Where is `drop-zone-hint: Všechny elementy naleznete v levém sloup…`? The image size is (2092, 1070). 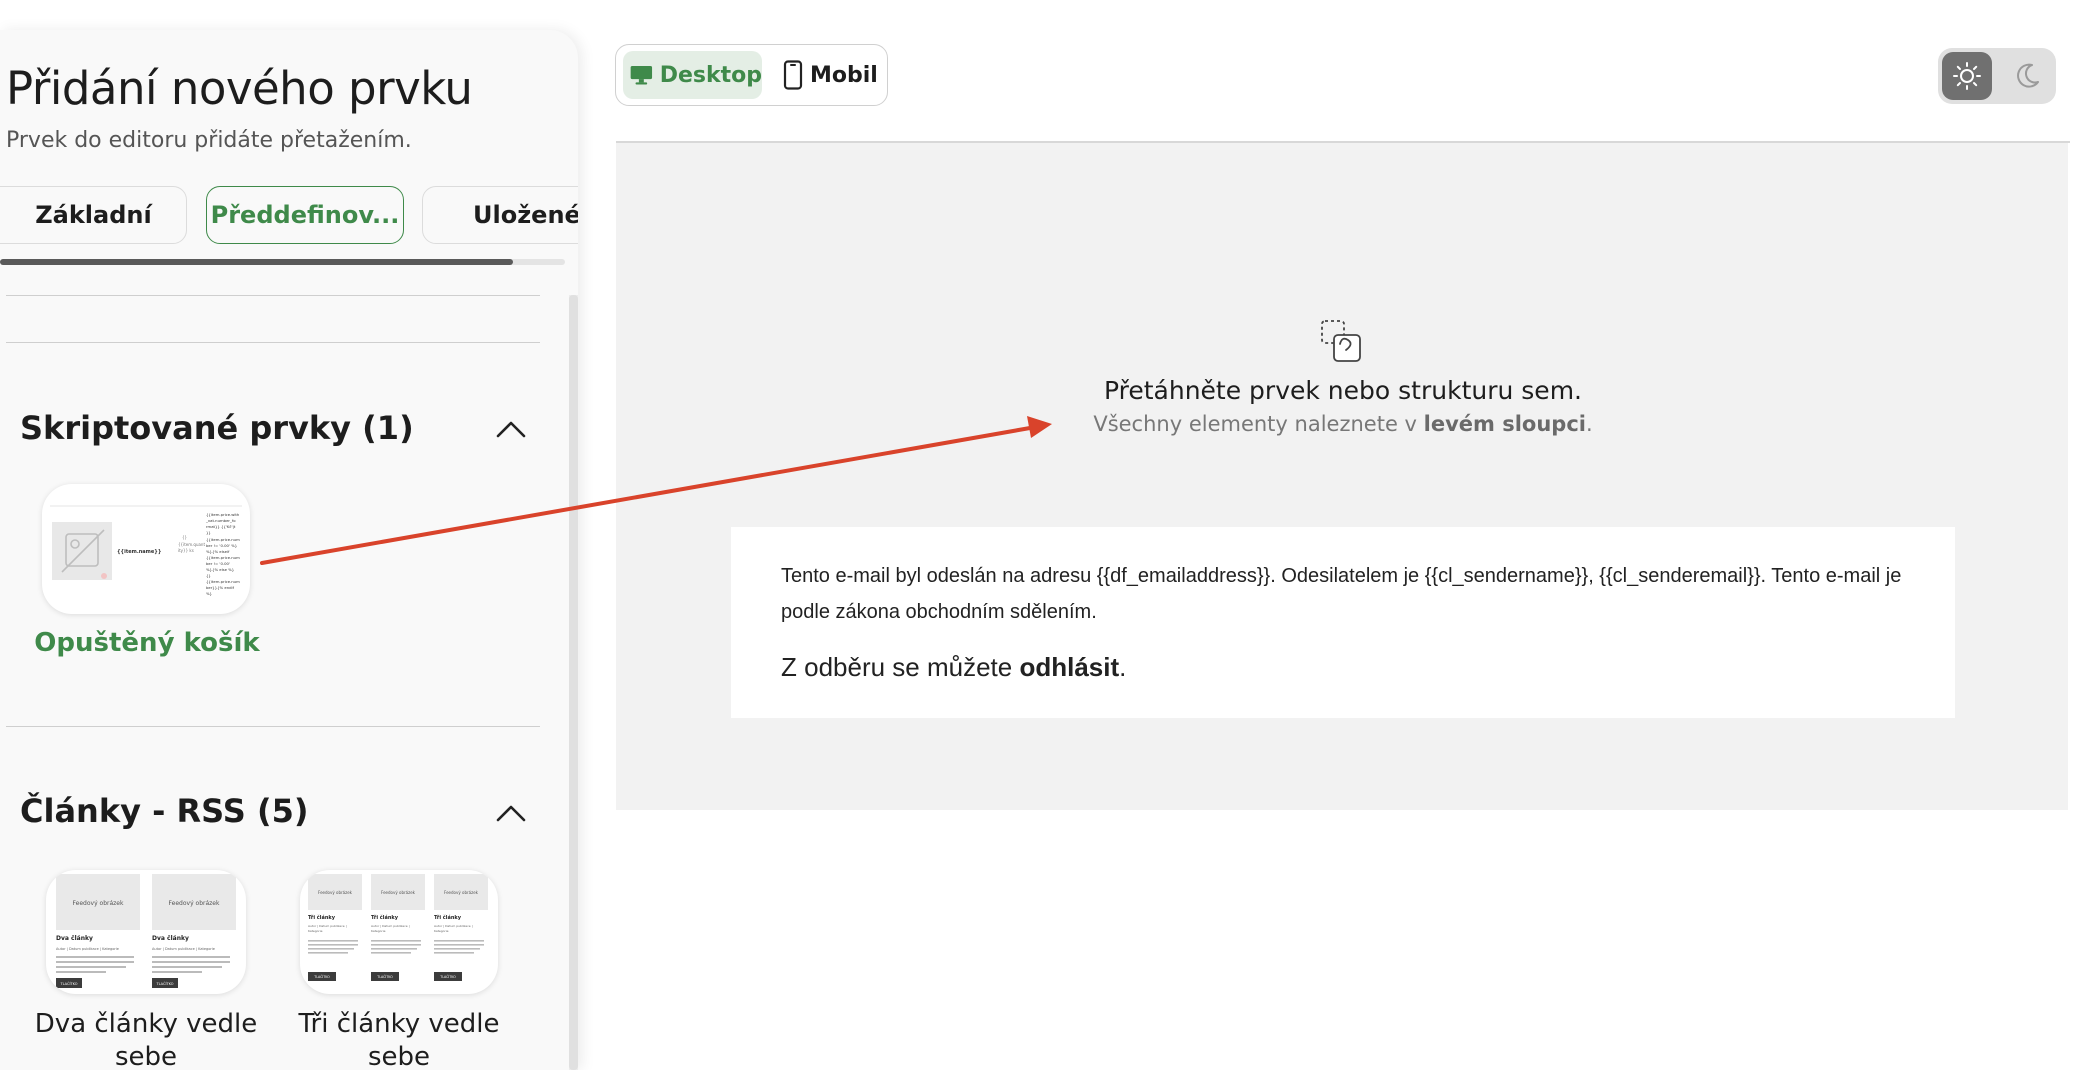
drop-zone-hint: Všechny elementy naleznete v levém sloup… is located at coordinates (1343, 424).